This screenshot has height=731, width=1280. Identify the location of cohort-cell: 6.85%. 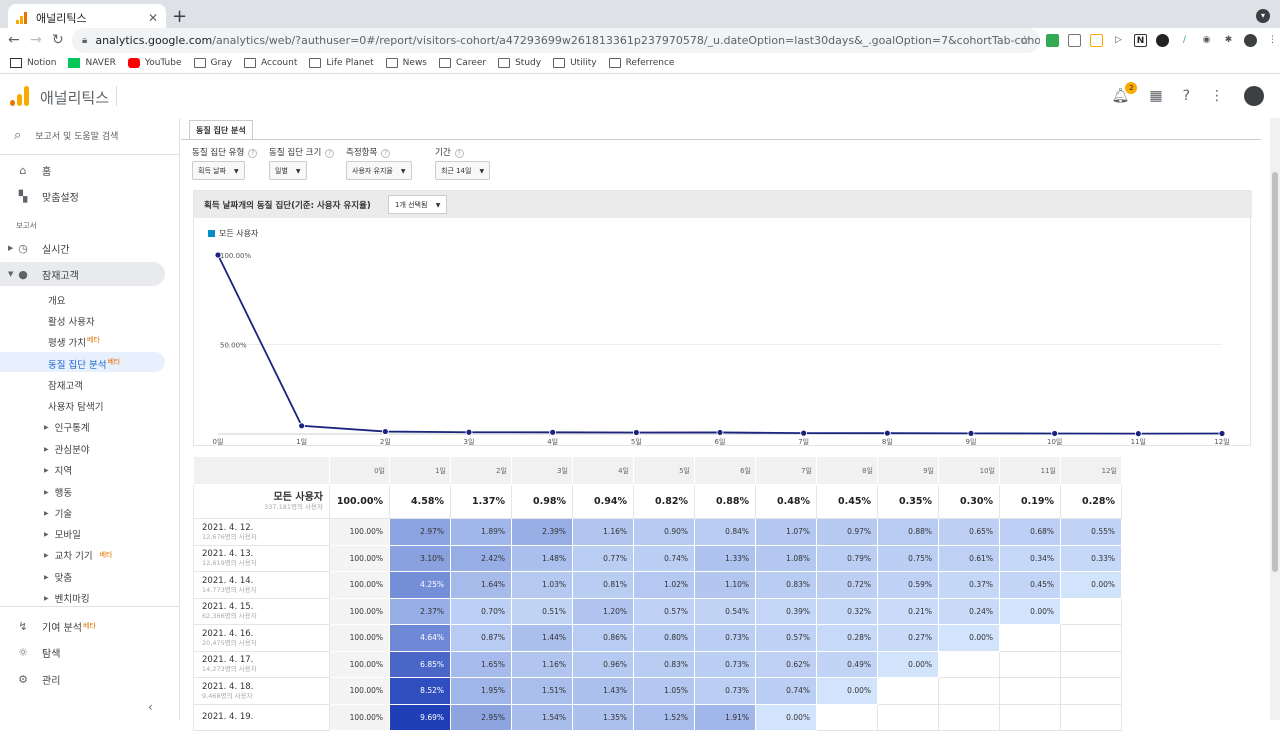
(420, 664).